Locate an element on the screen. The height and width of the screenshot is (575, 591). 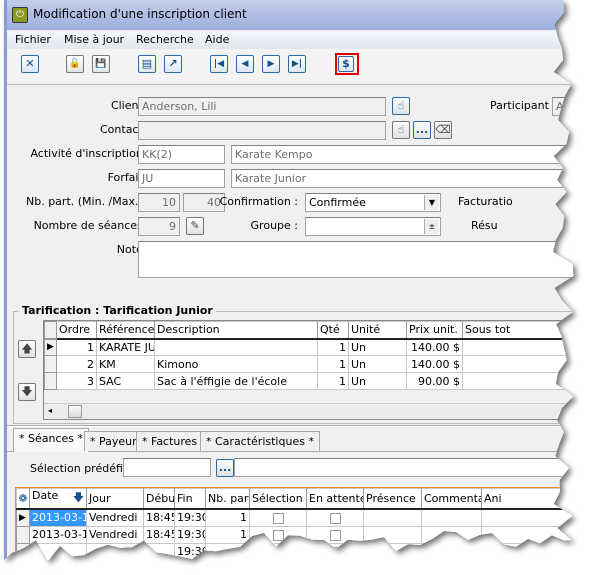
menu-aide: Aide is located at coordinates (217, 39).